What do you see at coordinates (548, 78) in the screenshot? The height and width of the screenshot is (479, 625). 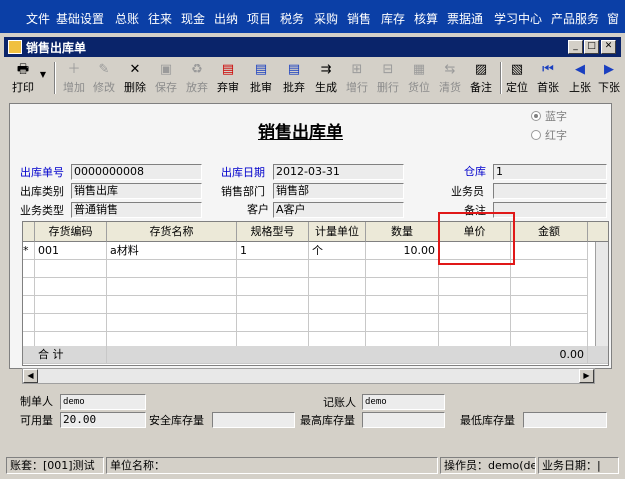 I see `first-record-button: ⏮ 首张` at bounding box center [548, 78].